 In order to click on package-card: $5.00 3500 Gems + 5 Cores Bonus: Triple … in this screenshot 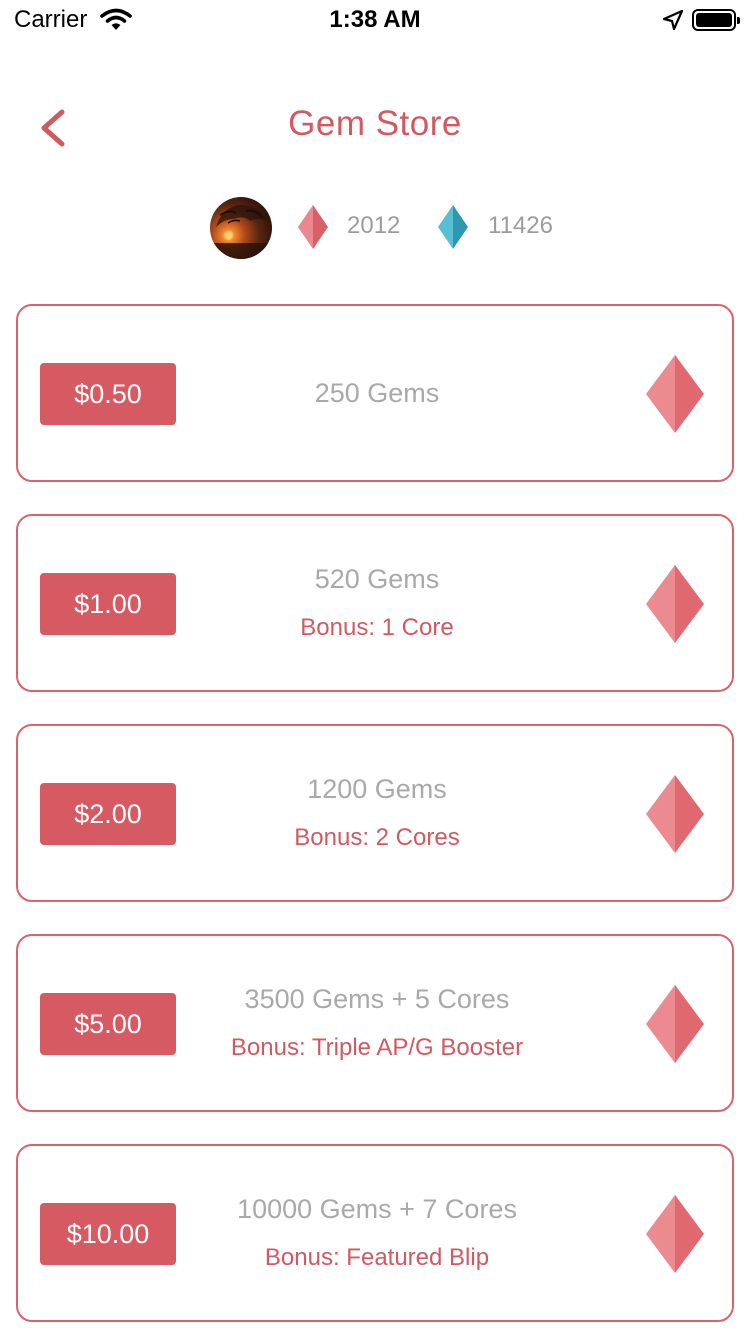, I will do `click(375, 1023)`.